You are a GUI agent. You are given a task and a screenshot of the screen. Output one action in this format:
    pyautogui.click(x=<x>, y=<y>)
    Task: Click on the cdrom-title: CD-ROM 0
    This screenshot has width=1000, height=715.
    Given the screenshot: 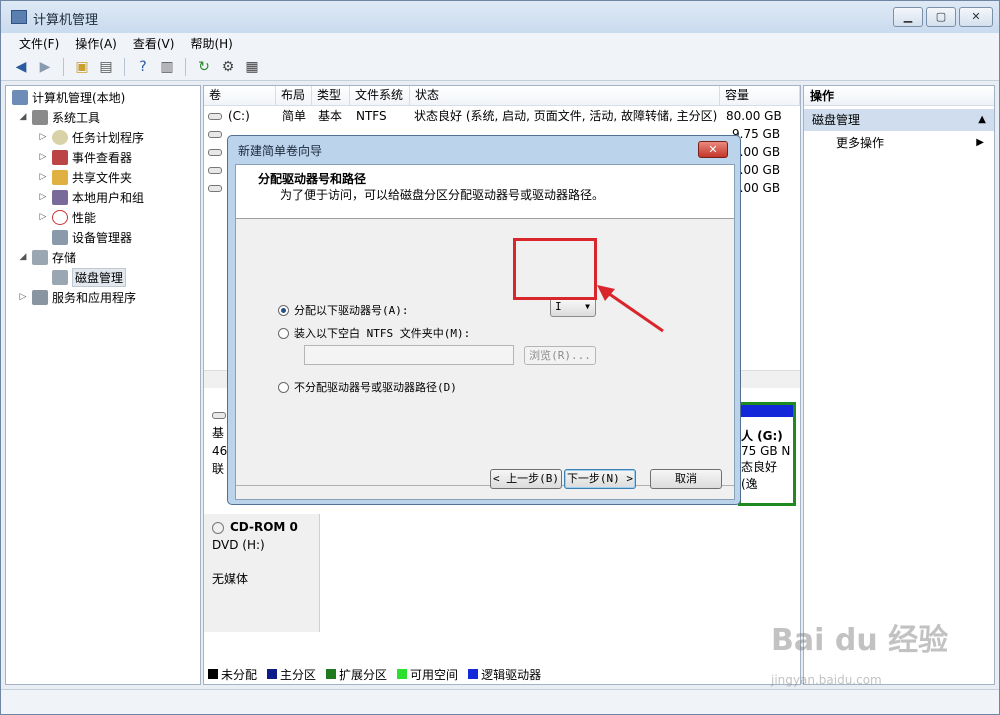 What is the action you would take?
    pyautogui.click(x=264, y=527)
    